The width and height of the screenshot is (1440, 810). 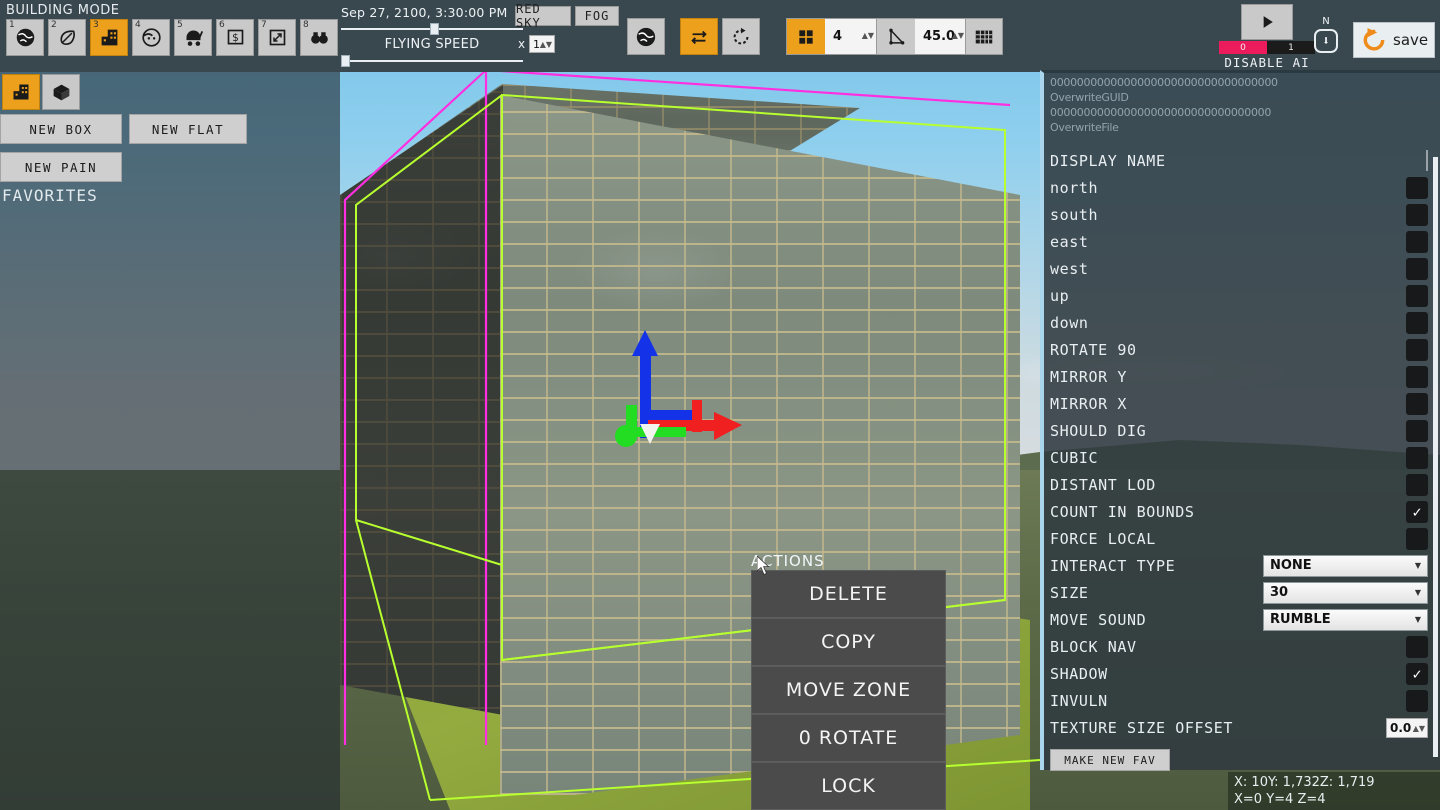 I want to click on angle-icon, so click(x=897, y=36).